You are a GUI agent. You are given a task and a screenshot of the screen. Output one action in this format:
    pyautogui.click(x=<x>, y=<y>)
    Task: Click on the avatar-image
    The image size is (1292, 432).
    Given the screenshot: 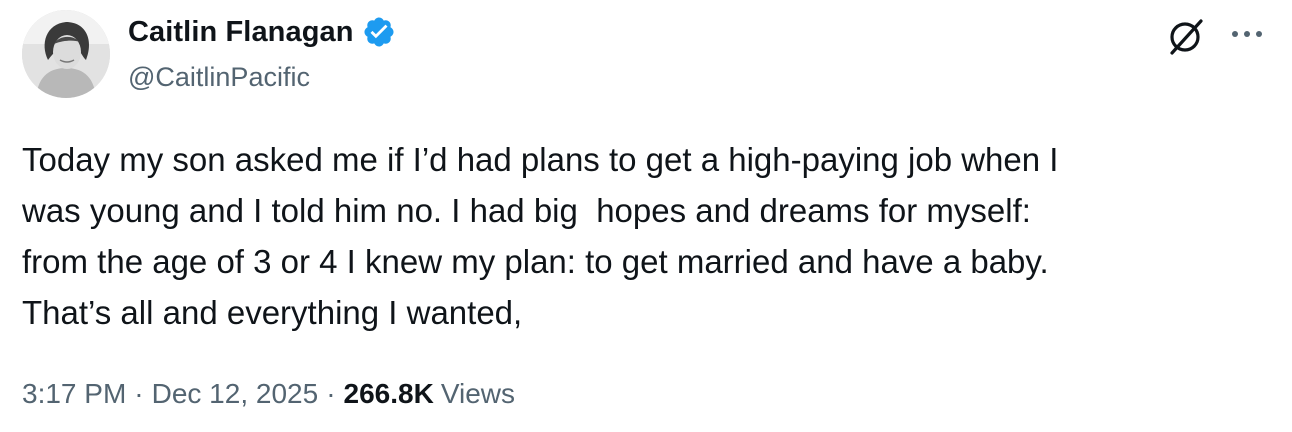 What is the action you would take?
    pyautogui.click(x=66, y=54)
    